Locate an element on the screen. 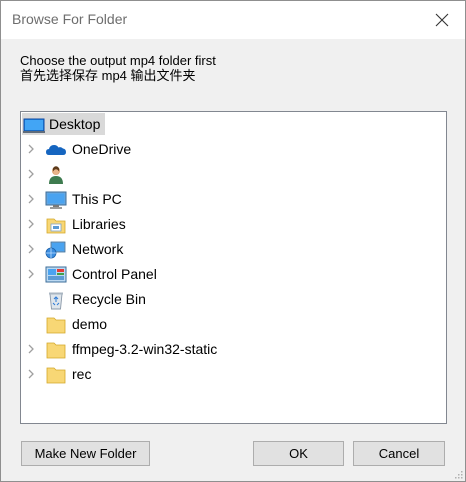 Image resolution: width=466 pixels, height=482 pixels. tree-item-label: Network is located at coordinates (98, 249).